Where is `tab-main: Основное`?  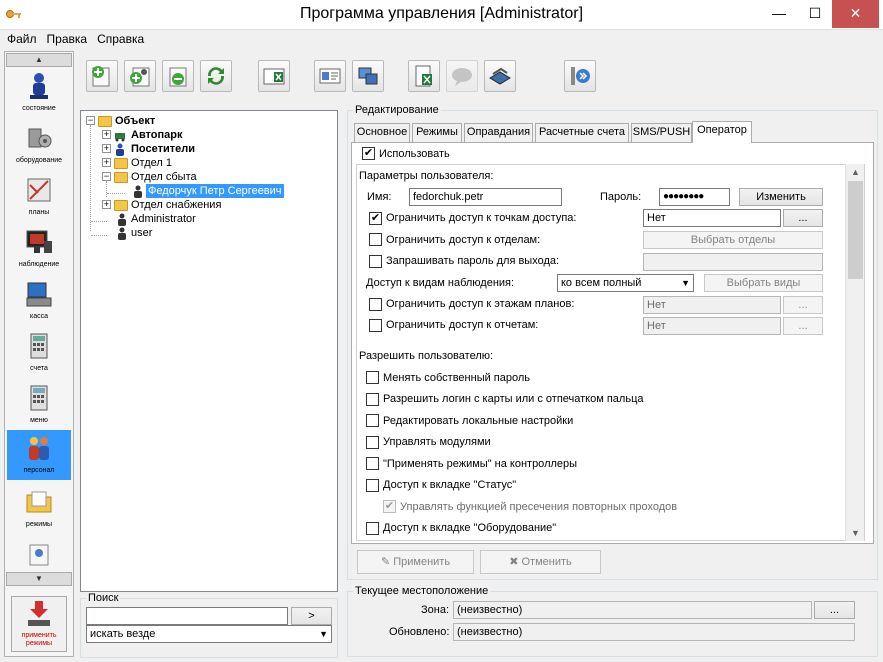 tab-main: Основное is located at coordinates (382, 132).